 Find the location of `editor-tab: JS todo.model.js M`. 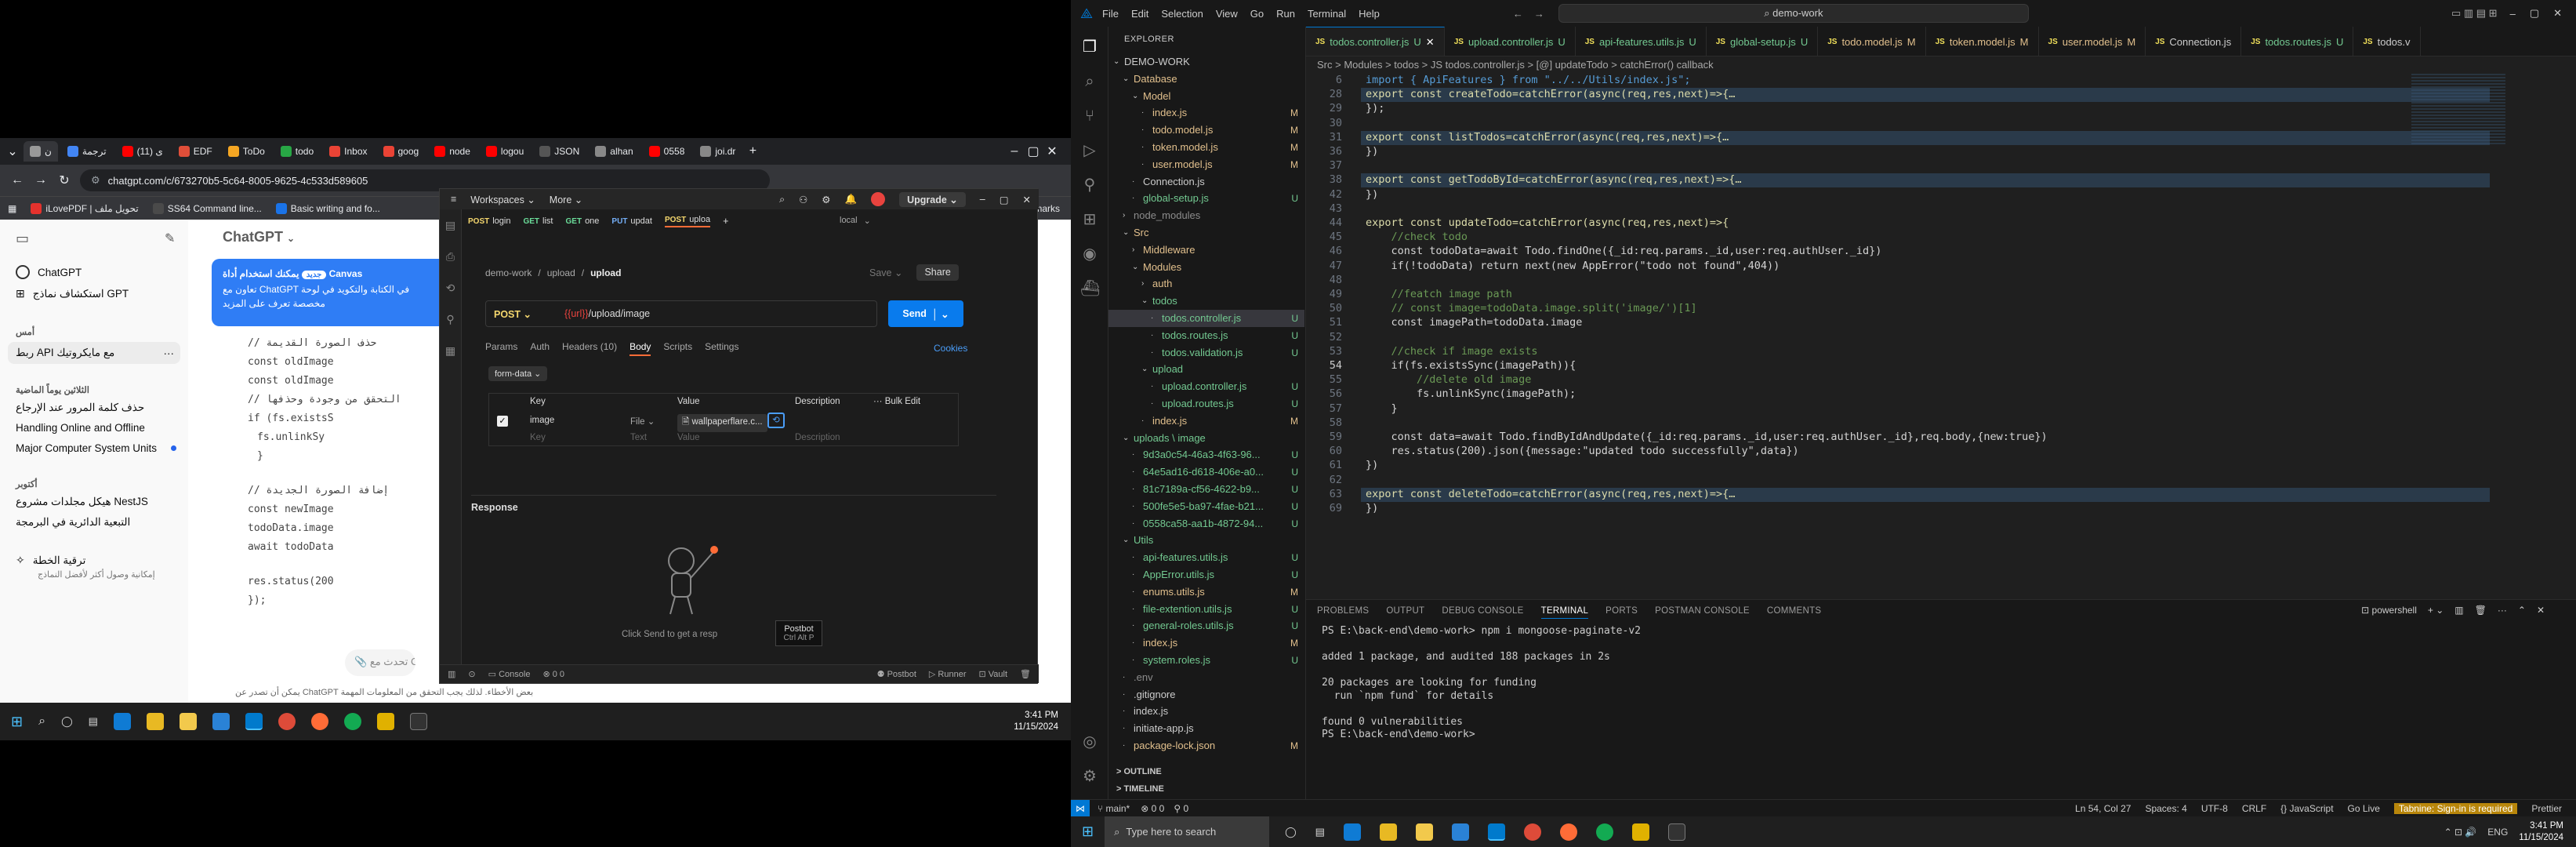

editor-tab: JS todo.model.js M is located at coordinates (1872, 41).